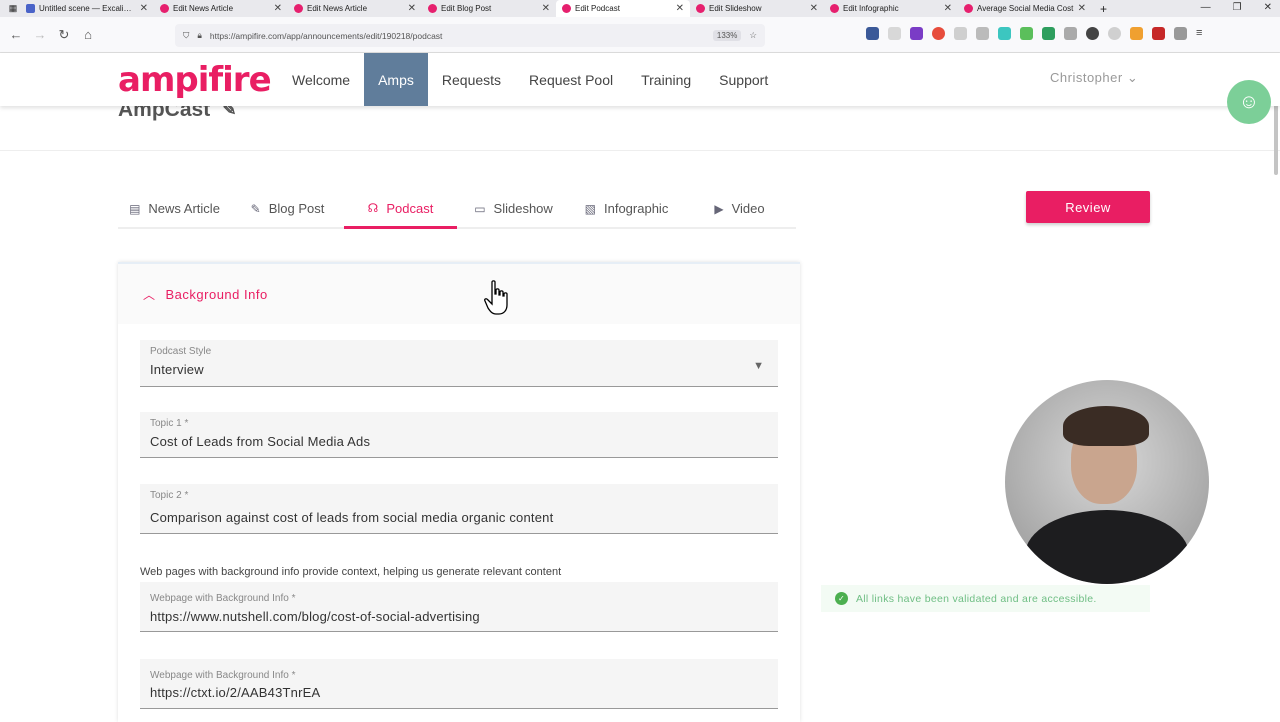  Describe the element at coordinates (1103, 9) in the screenshot. I see `new-tab-icon: +` at that location.